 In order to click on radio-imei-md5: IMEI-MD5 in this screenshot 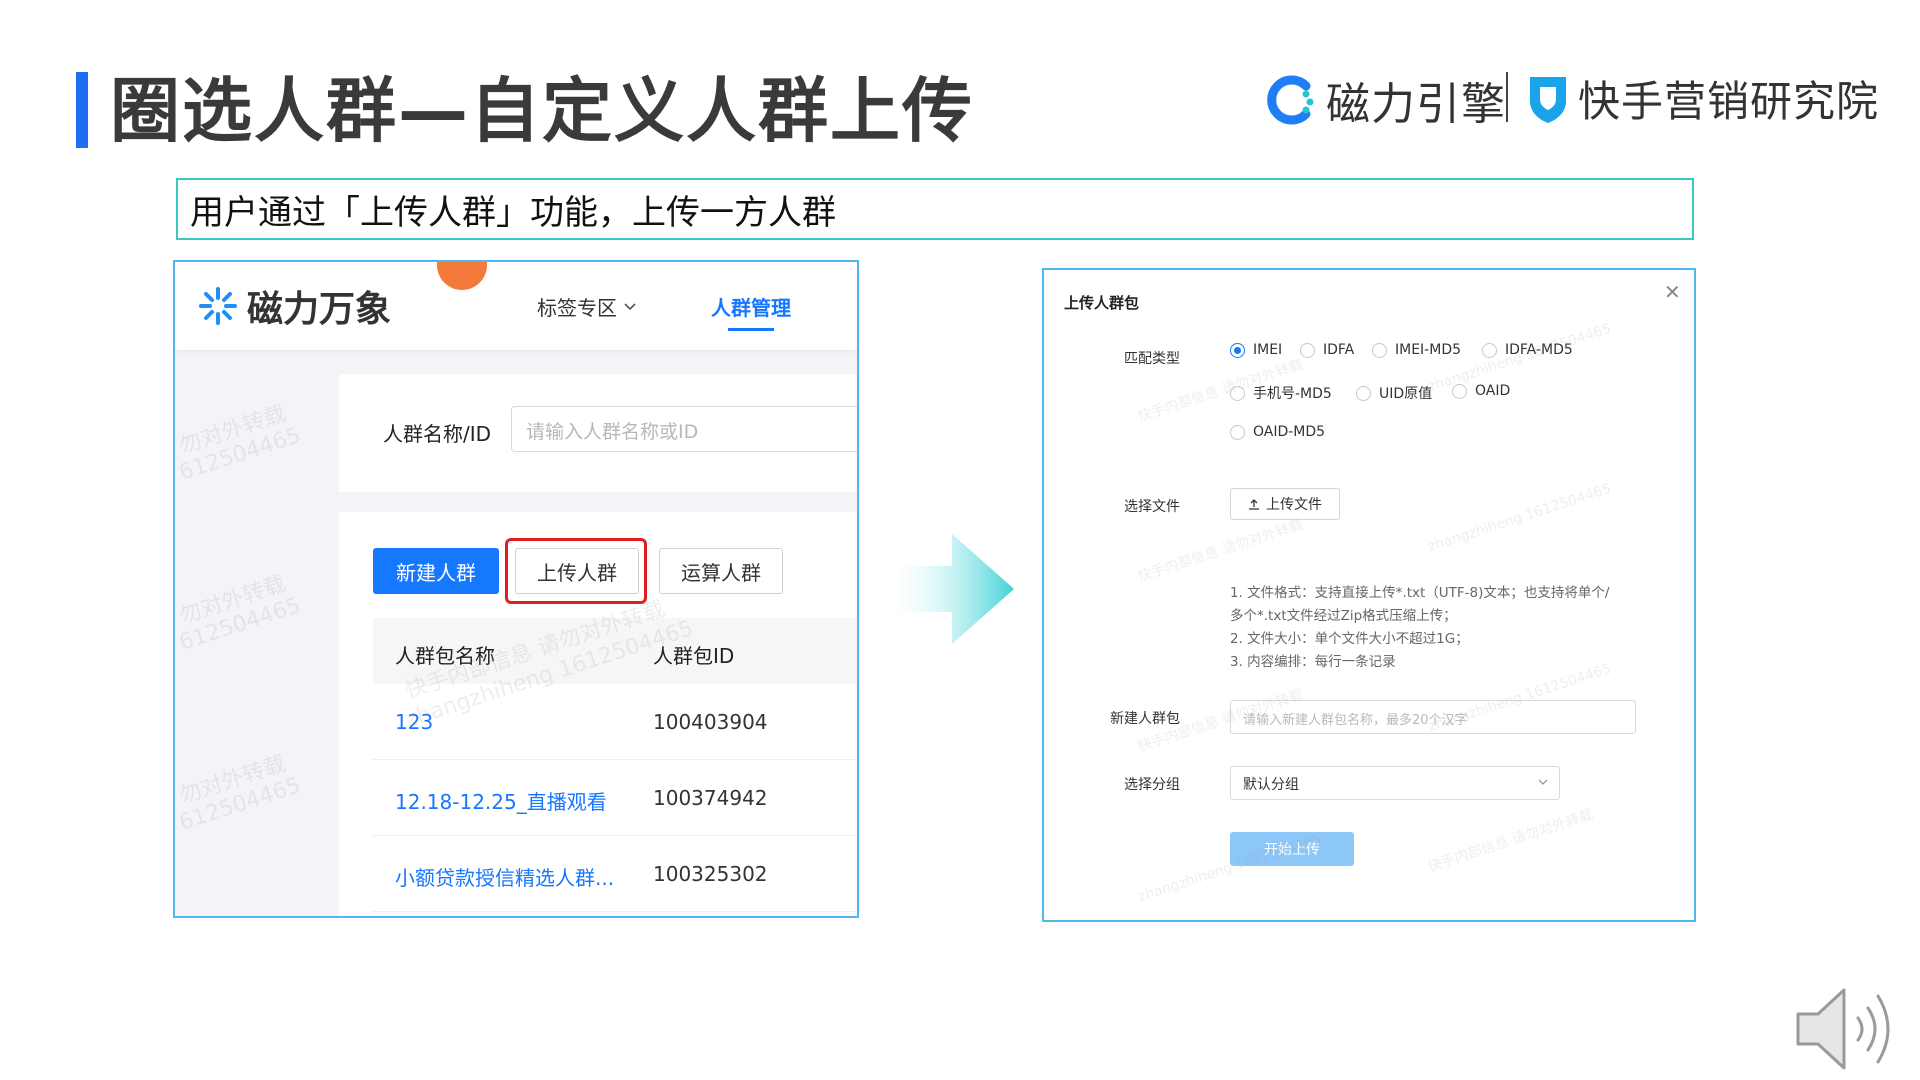, I will do `click(1416, 350)`.